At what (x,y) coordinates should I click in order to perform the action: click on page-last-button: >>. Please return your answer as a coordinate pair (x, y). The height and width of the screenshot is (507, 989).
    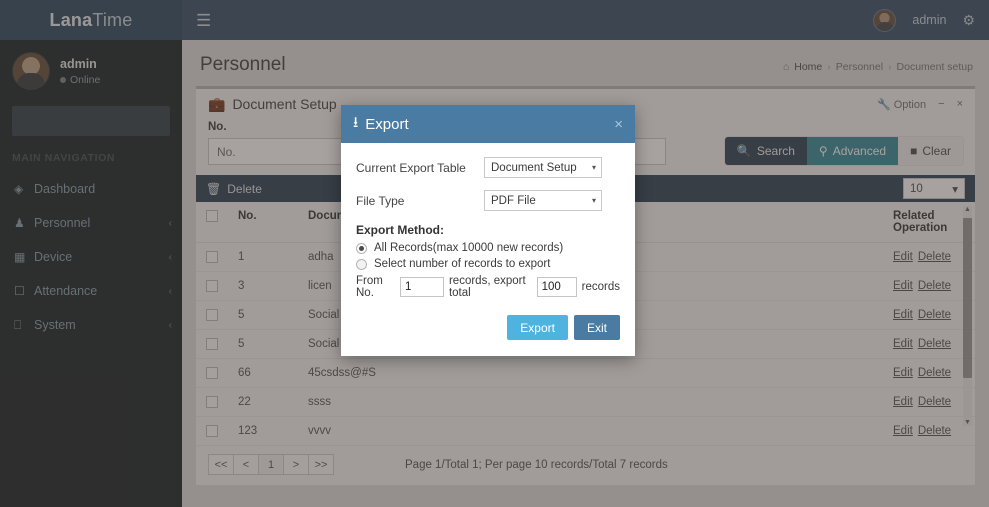
    Looking at the image, I should click on (321, 465).